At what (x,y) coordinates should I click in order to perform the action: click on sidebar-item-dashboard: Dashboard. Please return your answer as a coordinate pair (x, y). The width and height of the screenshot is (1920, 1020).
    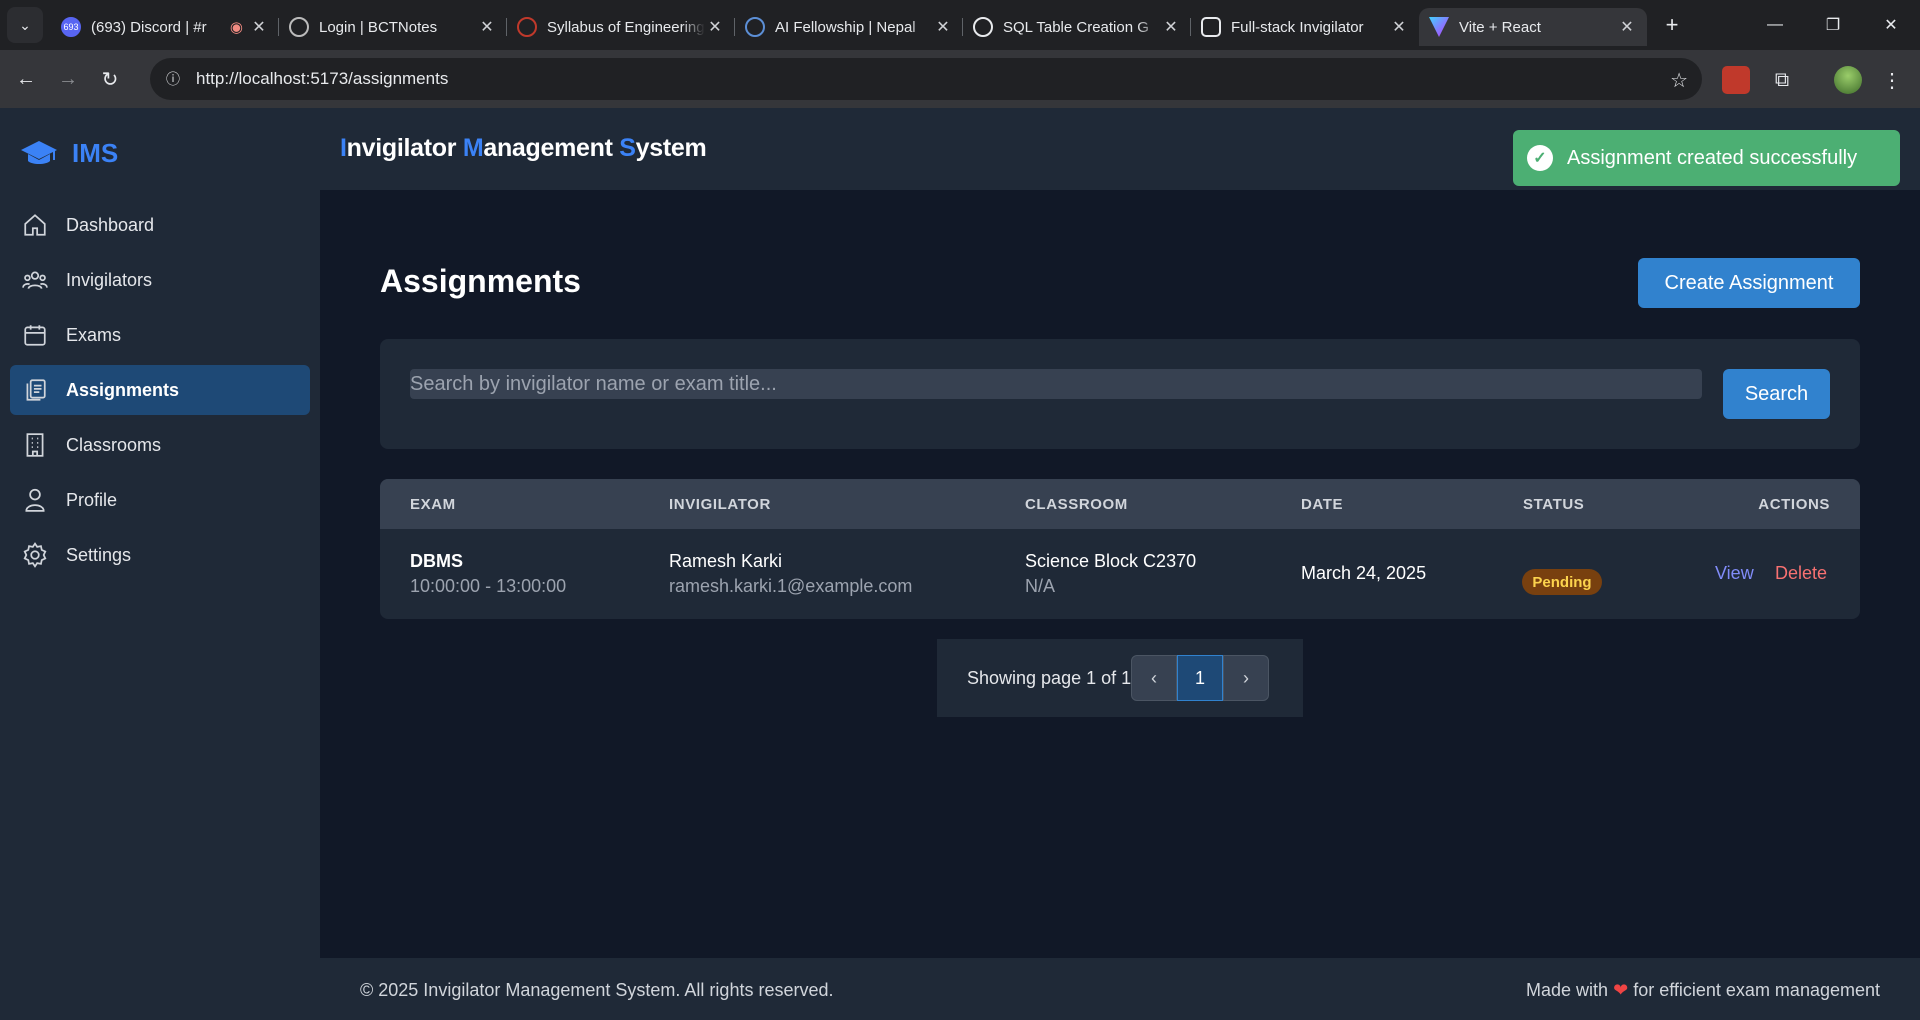
    Looking at the image, I should click on (160, 225).